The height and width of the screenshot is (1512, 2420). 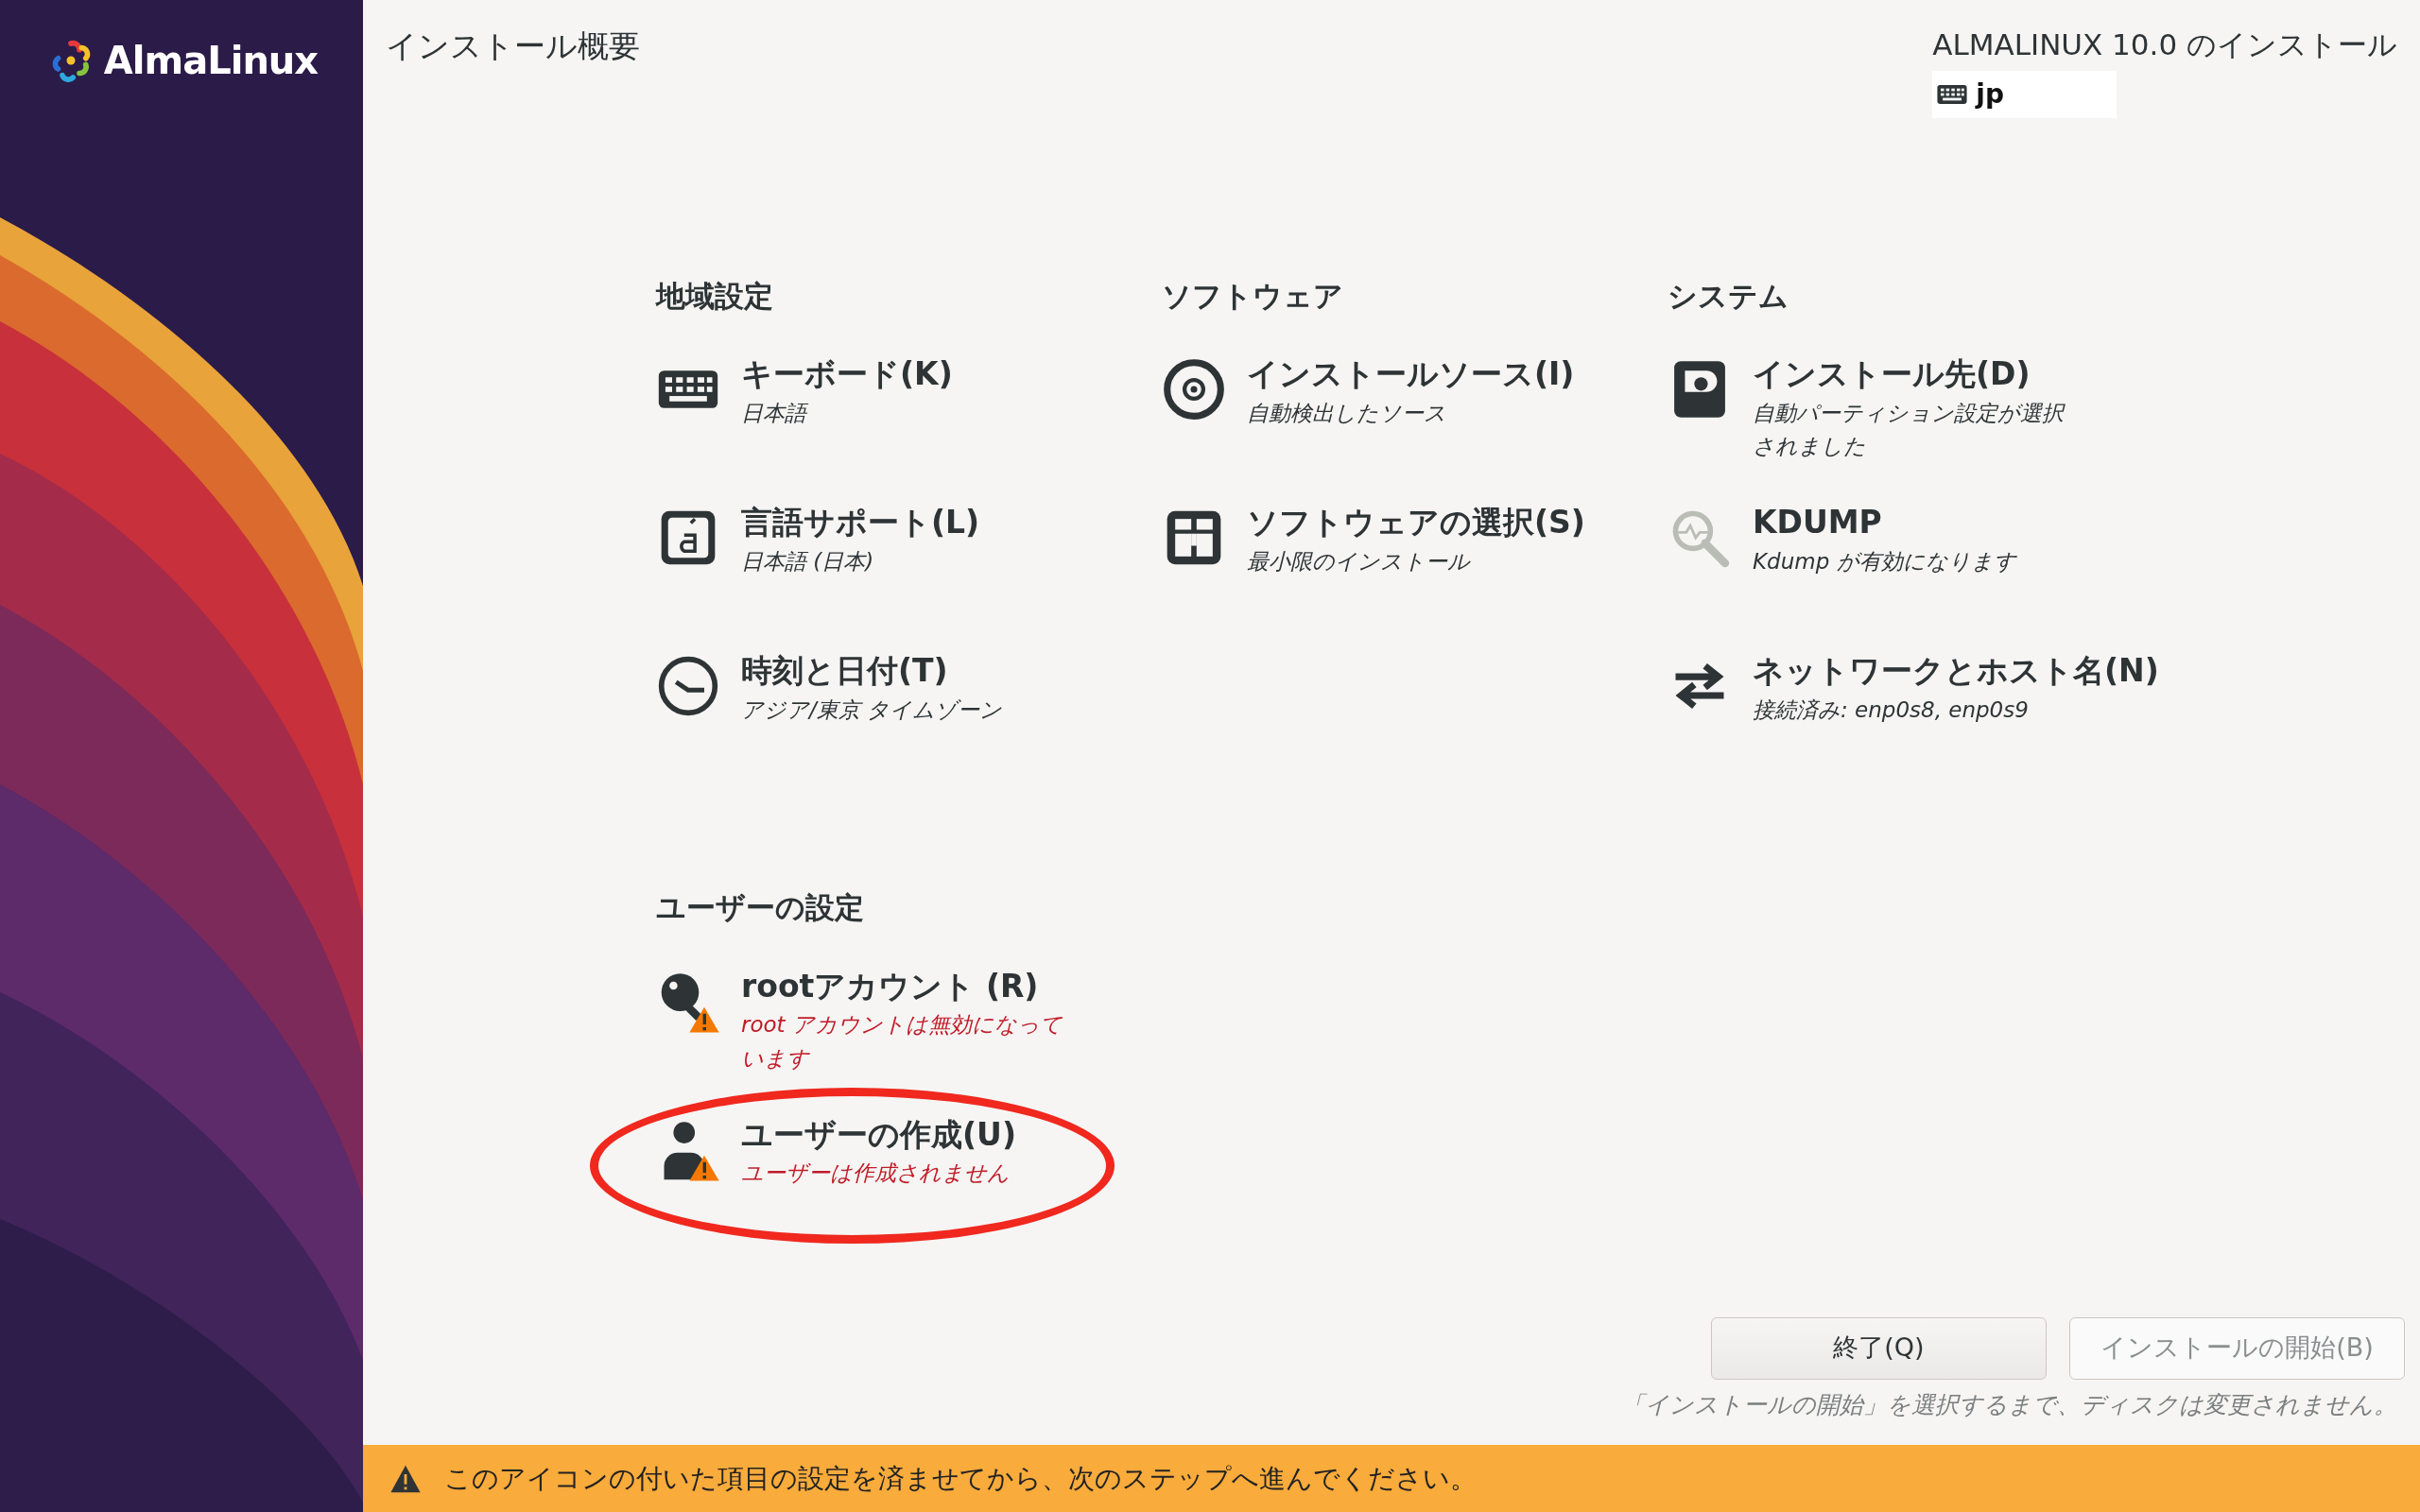 What do you see at coordinates (1194, 389) in the screenshot?
I see `disc-icon` at bounding box center [1194, 389].